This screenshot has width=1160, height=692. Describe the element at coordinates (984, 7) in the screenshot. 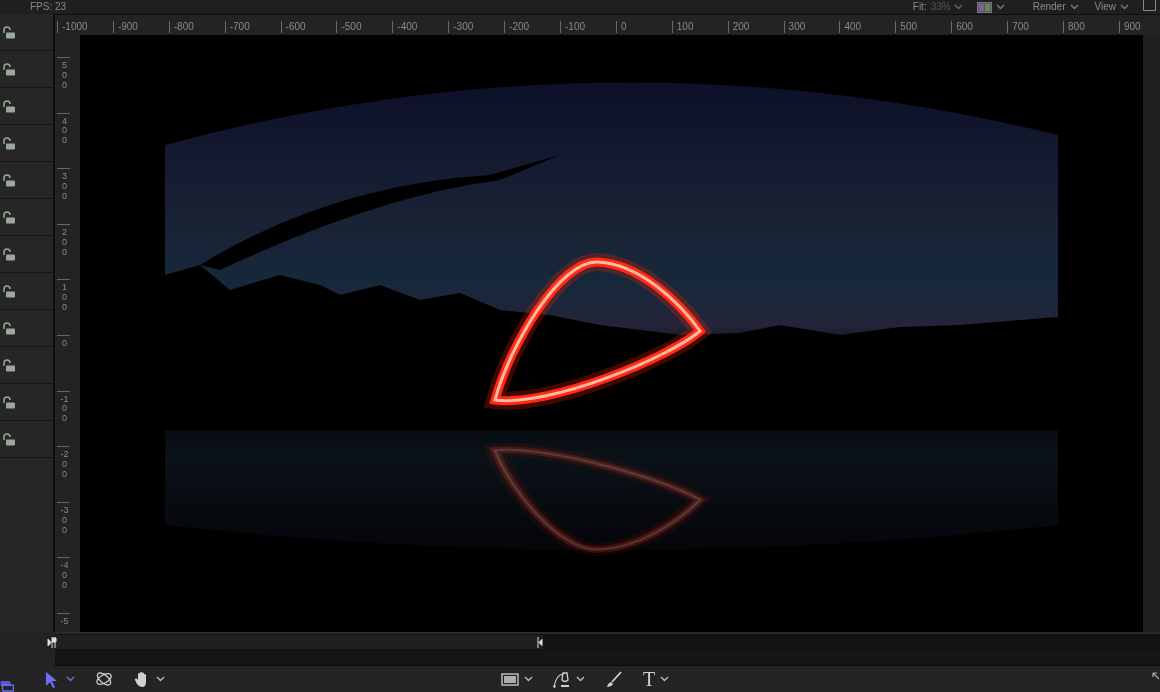

I see `color-channels-icon` at that location.